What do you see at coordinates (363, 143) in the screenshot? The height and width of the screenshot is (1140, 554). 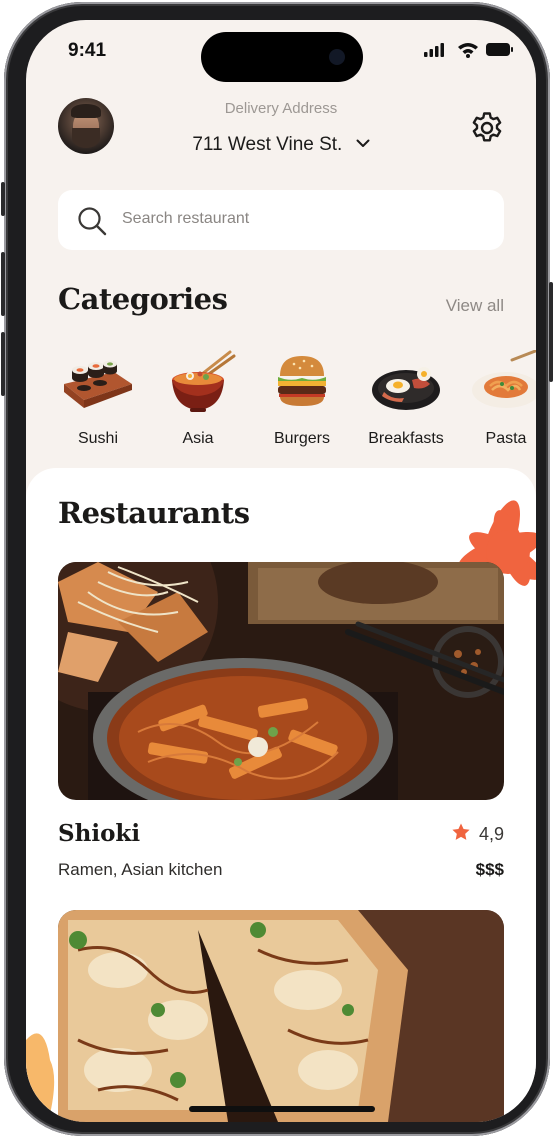 I see `chevron-down-icon` at bounding box center [363, 143].